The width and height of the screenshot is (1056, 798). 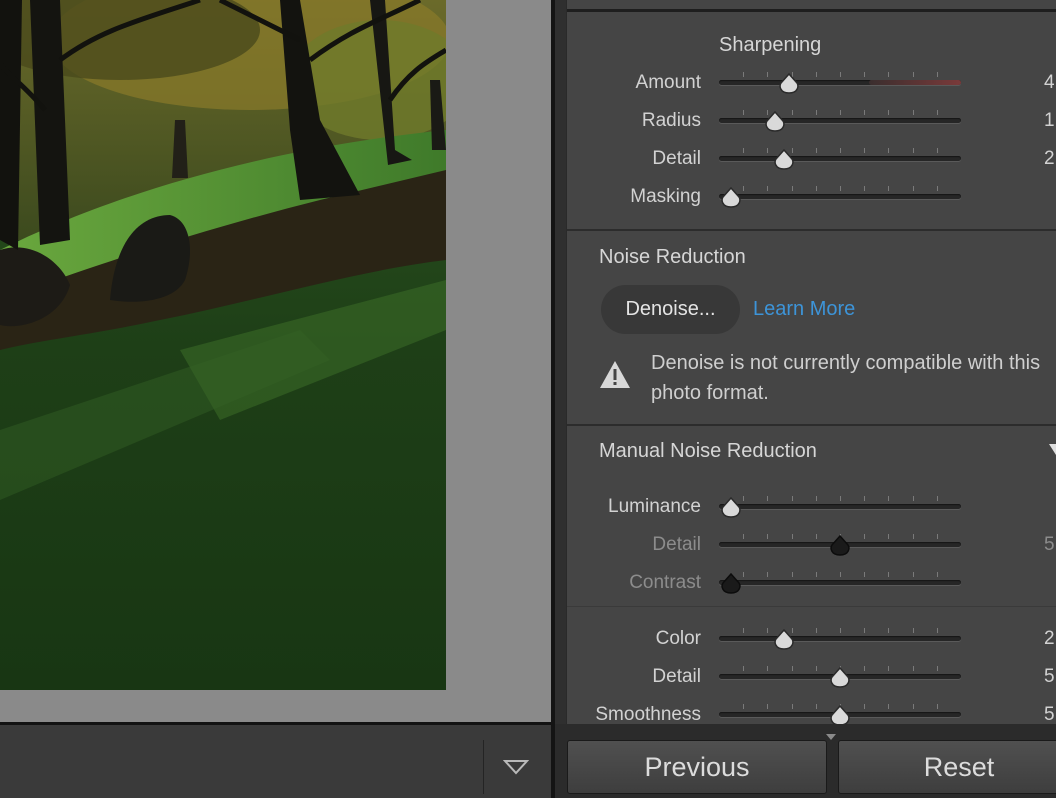 I want to click on slider-row: Smoothness 5, so click(x=811, y=714).